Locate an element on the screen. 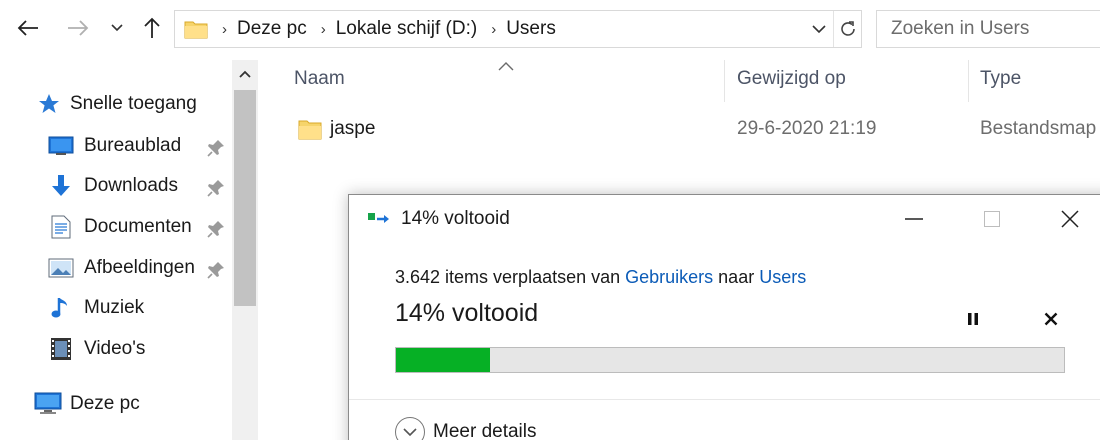 Image resolution: width=1100 pixels, height=440 pixels. sidebar-item-muziek: Muziek is located at coordinates (96, 308).